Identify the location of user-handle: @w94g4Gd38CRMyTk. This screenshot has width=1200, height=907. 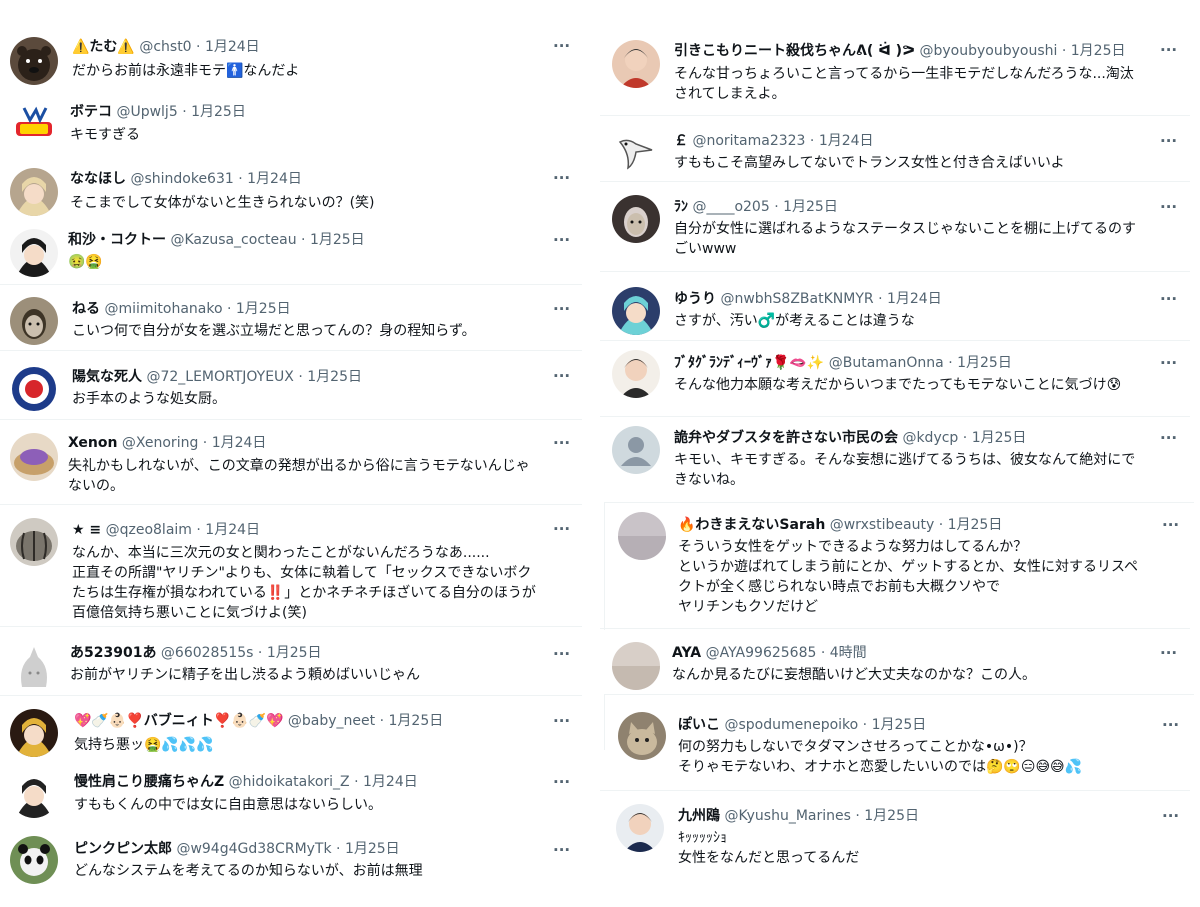
(253, 849).